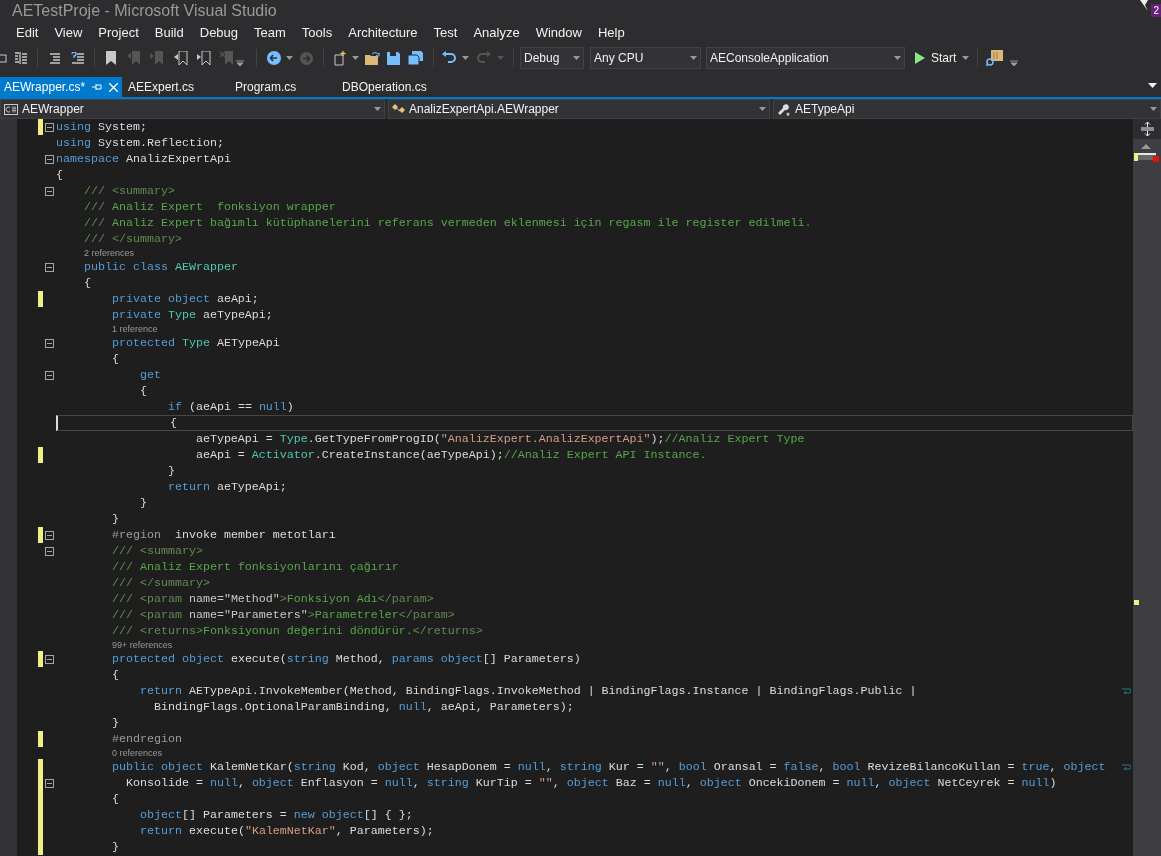  What do you see at coordinates (920, 58) in the screenshot?
I see `play-icon` at bounding box center [920, 58].